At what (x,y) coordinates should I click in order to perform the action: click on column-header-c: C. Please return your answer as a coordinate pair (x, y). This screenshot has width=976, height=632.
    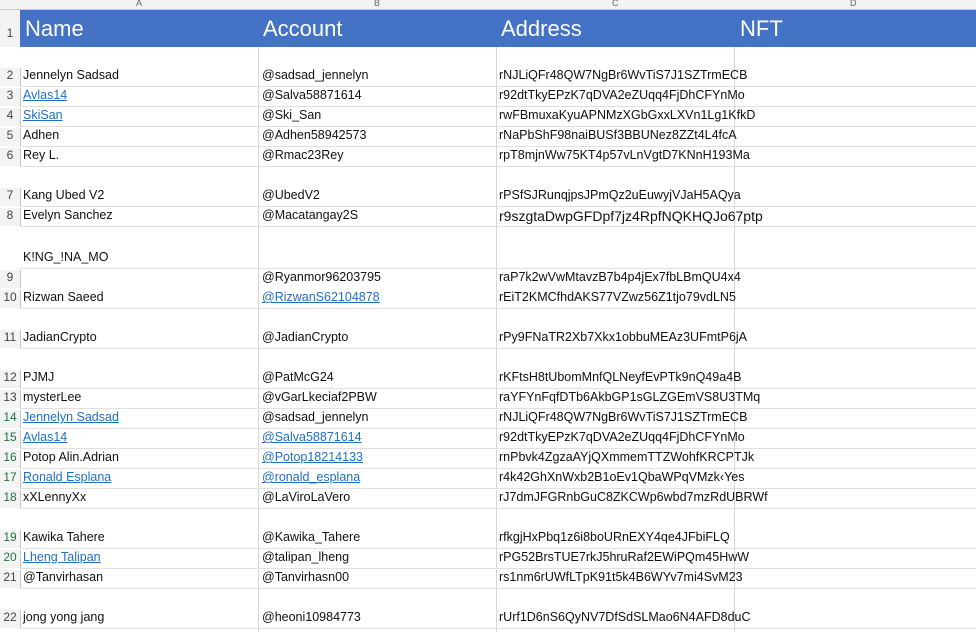
    Looking at the image, I should click on (615, 4).